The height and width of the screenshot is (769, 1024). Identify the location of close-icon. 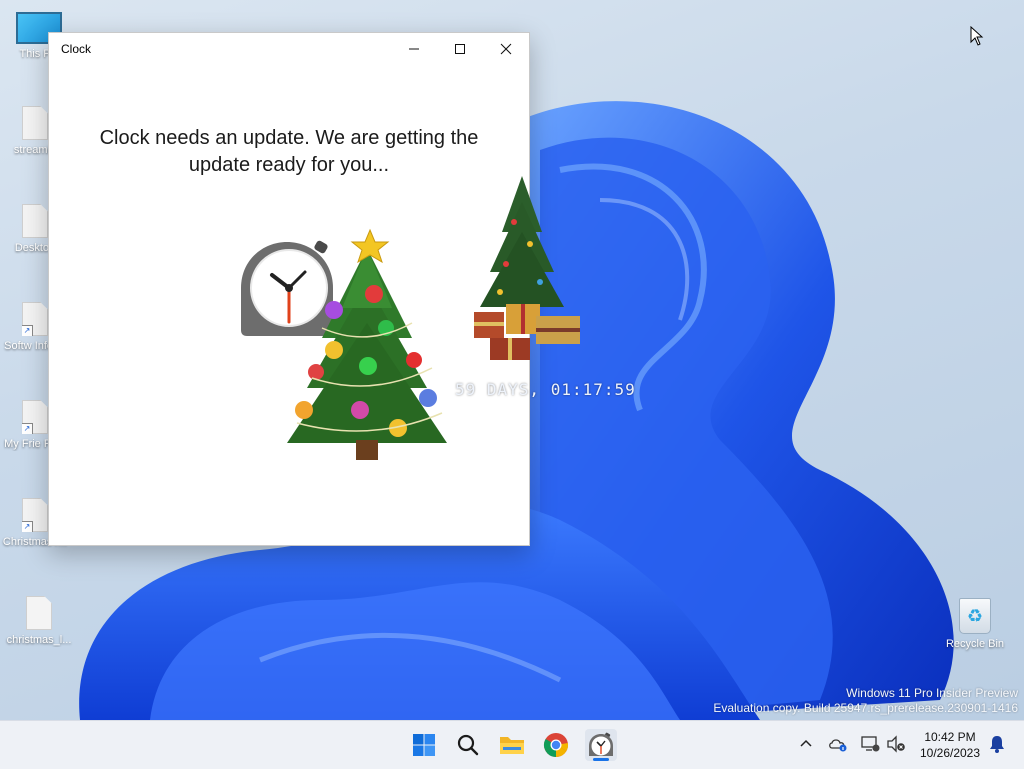
(506, 49).